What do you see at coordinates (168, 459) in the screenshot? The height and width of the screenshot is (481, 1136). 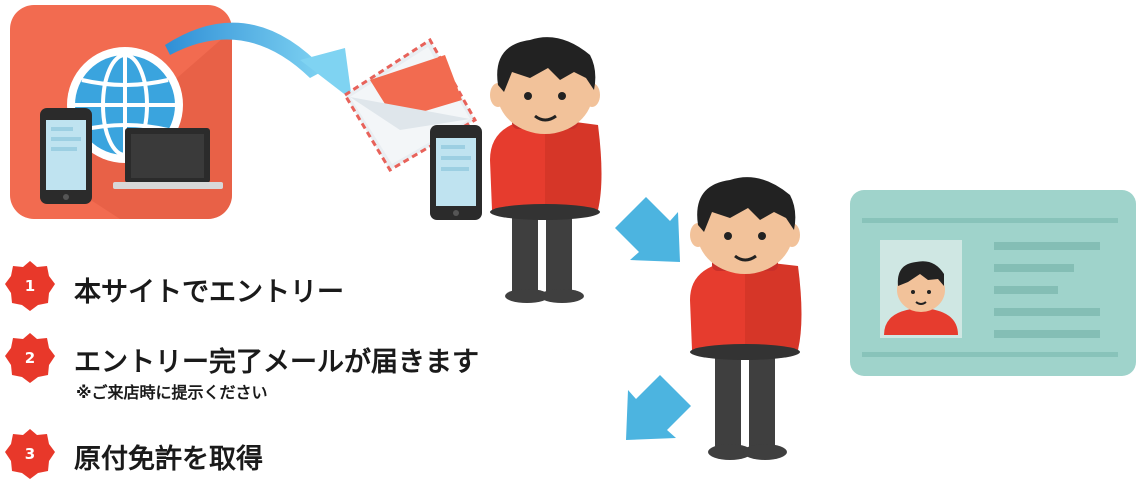 I see `step-3-label: 原付免許を取得` at bounding box center [168, 459].